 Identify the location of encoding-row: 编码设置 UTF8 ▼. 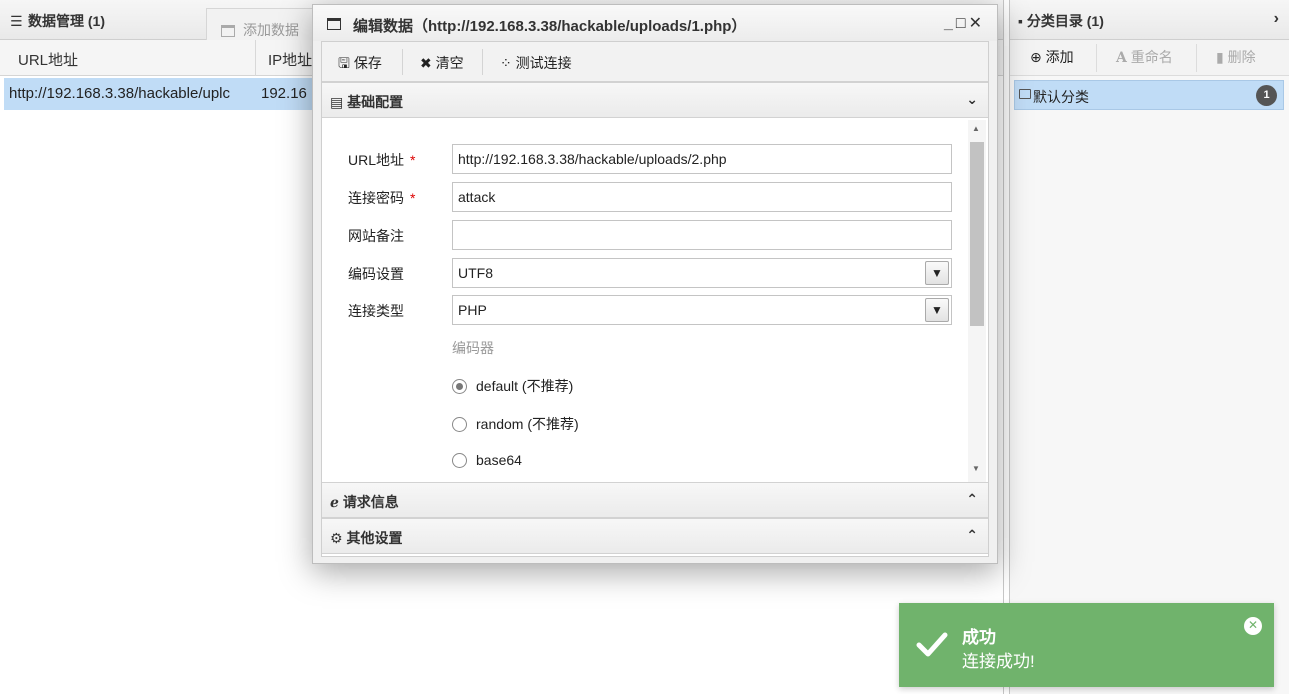
(642, 273).